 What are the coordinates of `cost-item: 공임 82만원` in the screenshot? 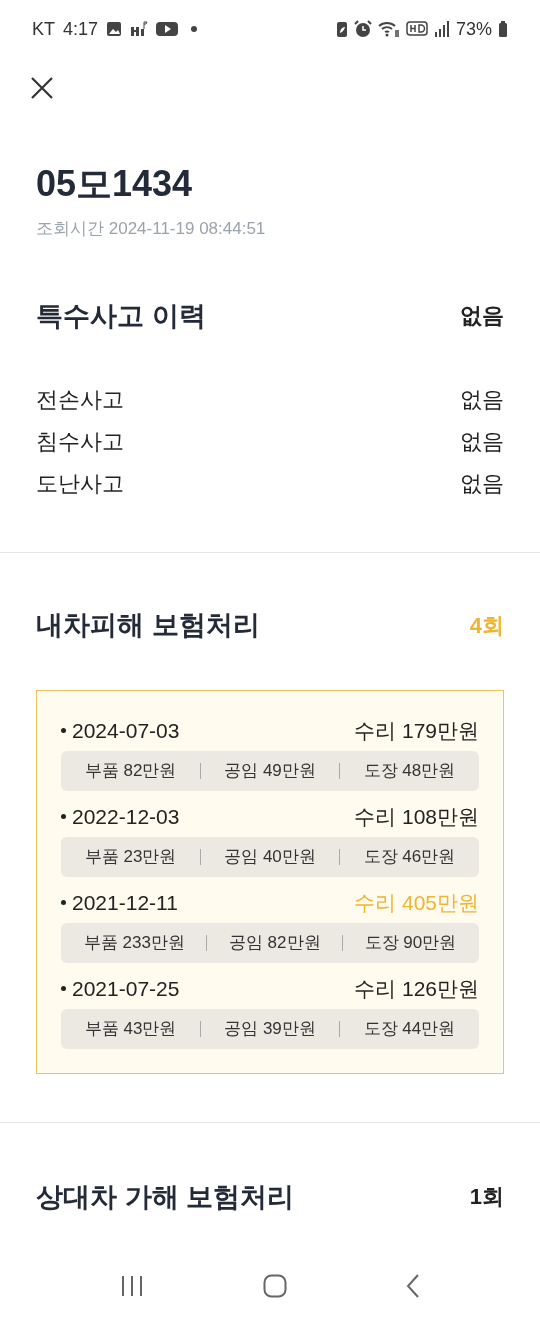 It's located at (274, 942).